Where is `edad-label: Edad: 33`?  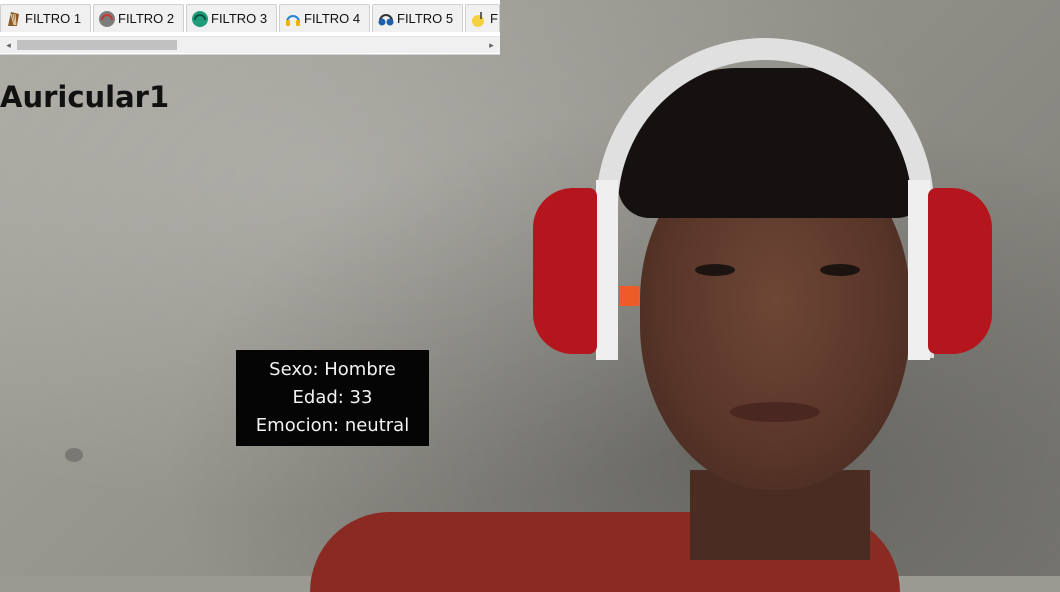
edad-label: Edad: 33 is located at coordinates (332, 397).